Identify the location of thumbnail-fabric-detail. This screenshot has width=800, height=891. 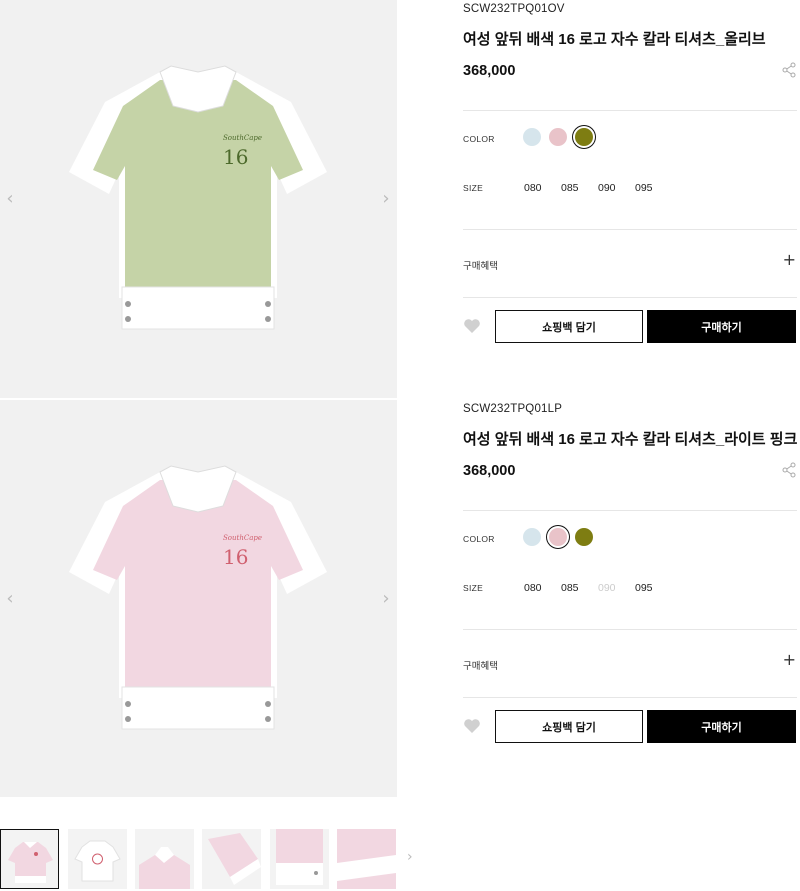
(366, 859).